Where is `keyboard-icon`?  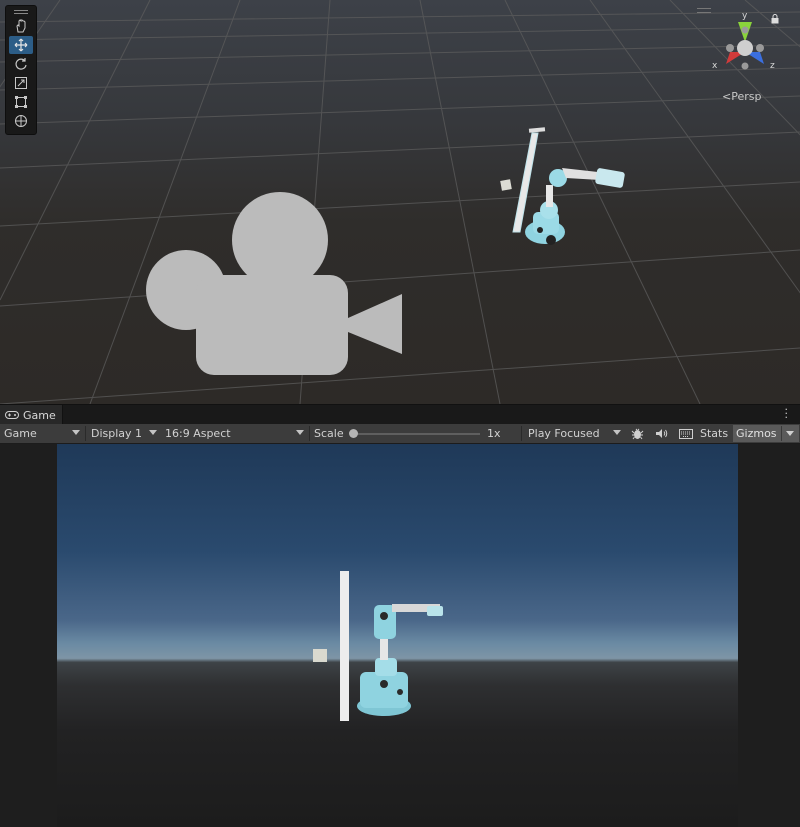
keyboard-icon is located at coordinates (686, 433).